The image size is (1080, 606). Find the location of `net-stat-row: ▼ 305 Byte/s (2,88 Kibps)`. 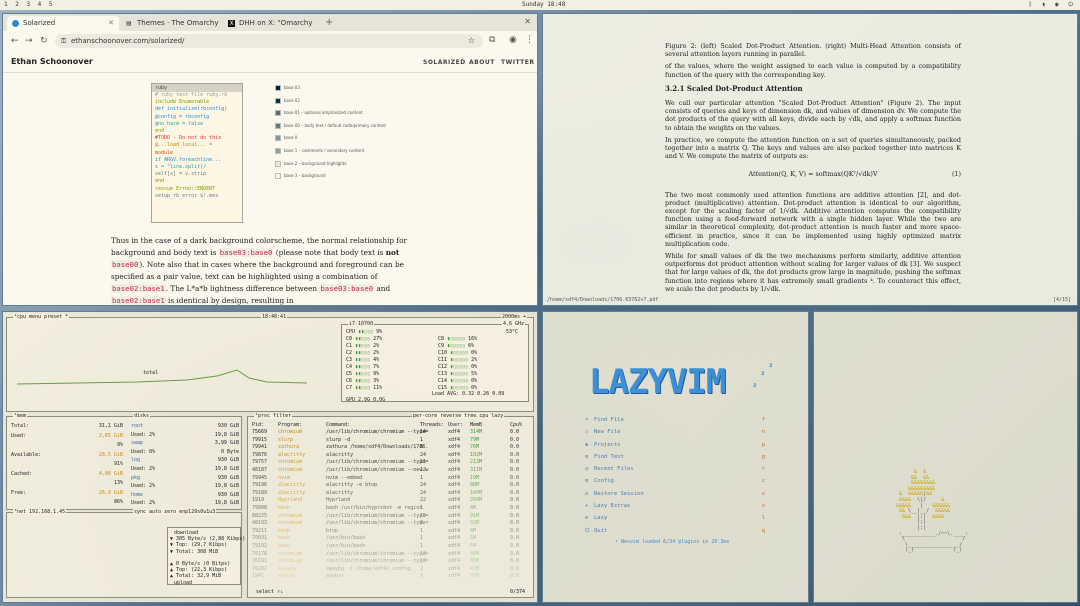

net-stat-row: ▼ 305 Byte/s (2,88 Kibps) is located at coordinates (208, 539).